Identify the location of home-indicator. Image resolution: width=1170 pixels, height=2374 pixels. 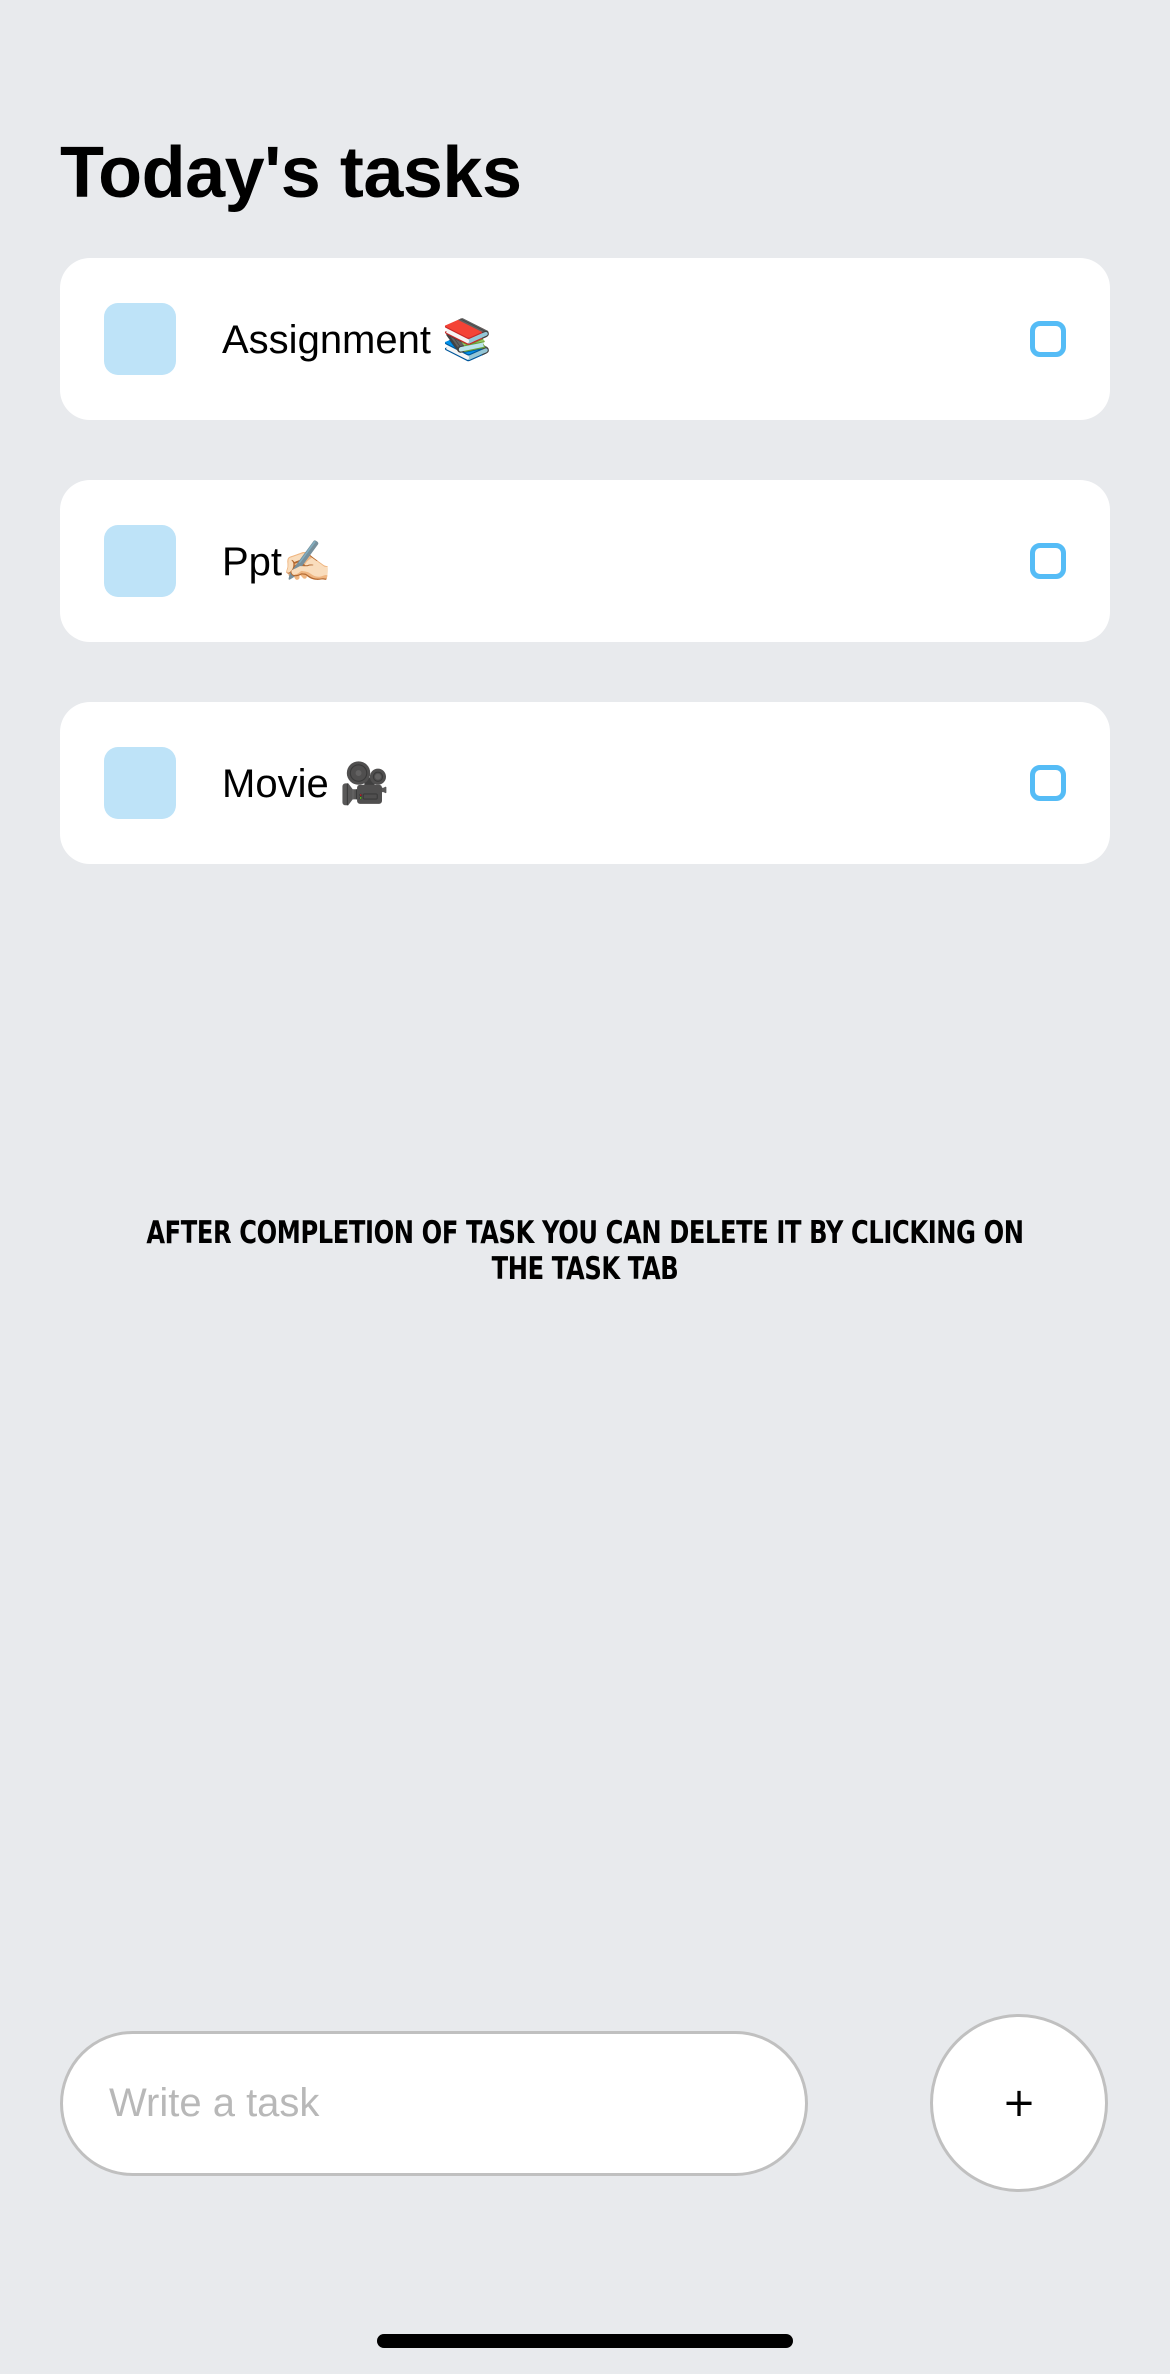
(585, 2341).